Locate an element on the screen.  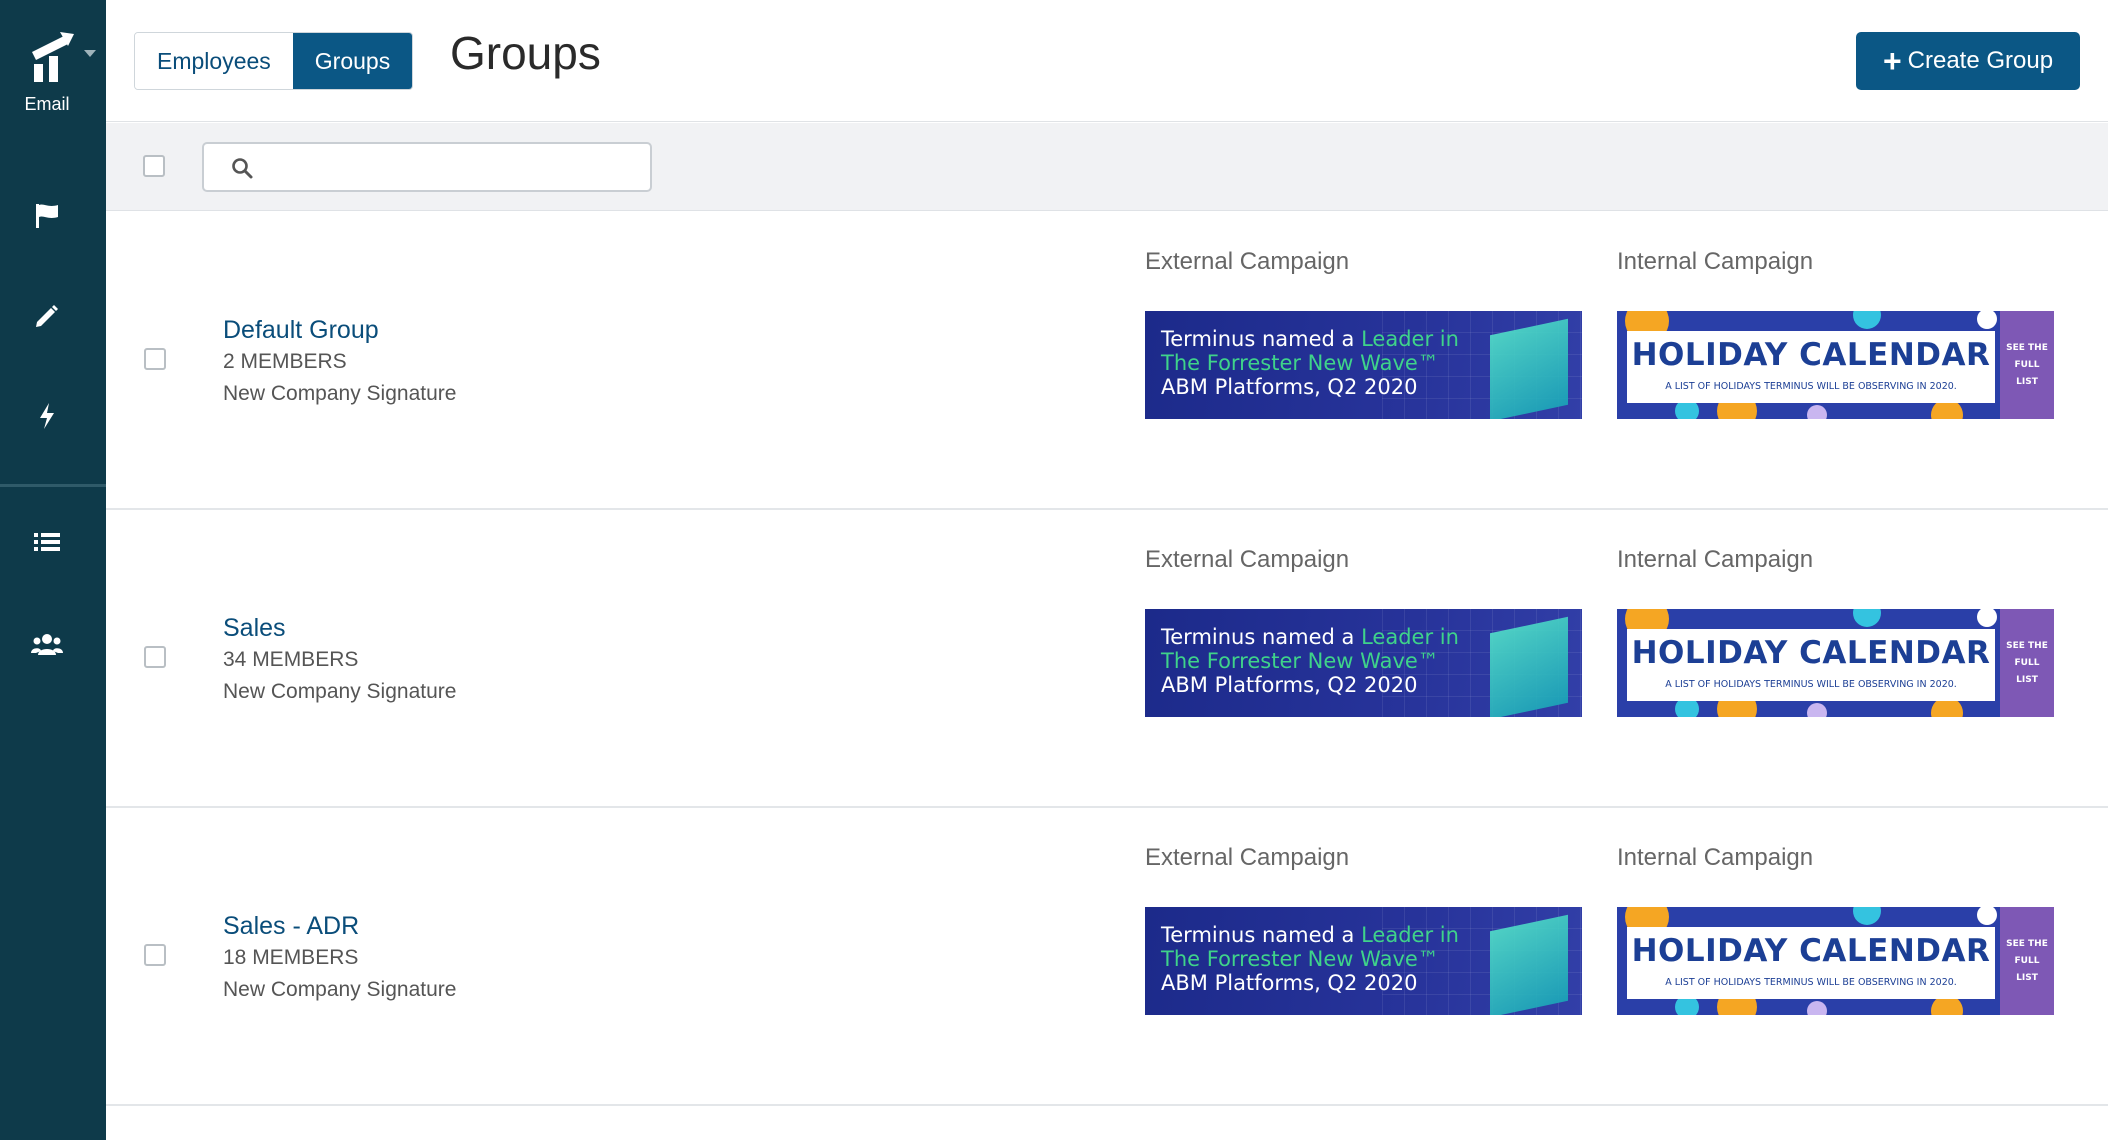
bolt-icon is located at coordinates (47, 416).